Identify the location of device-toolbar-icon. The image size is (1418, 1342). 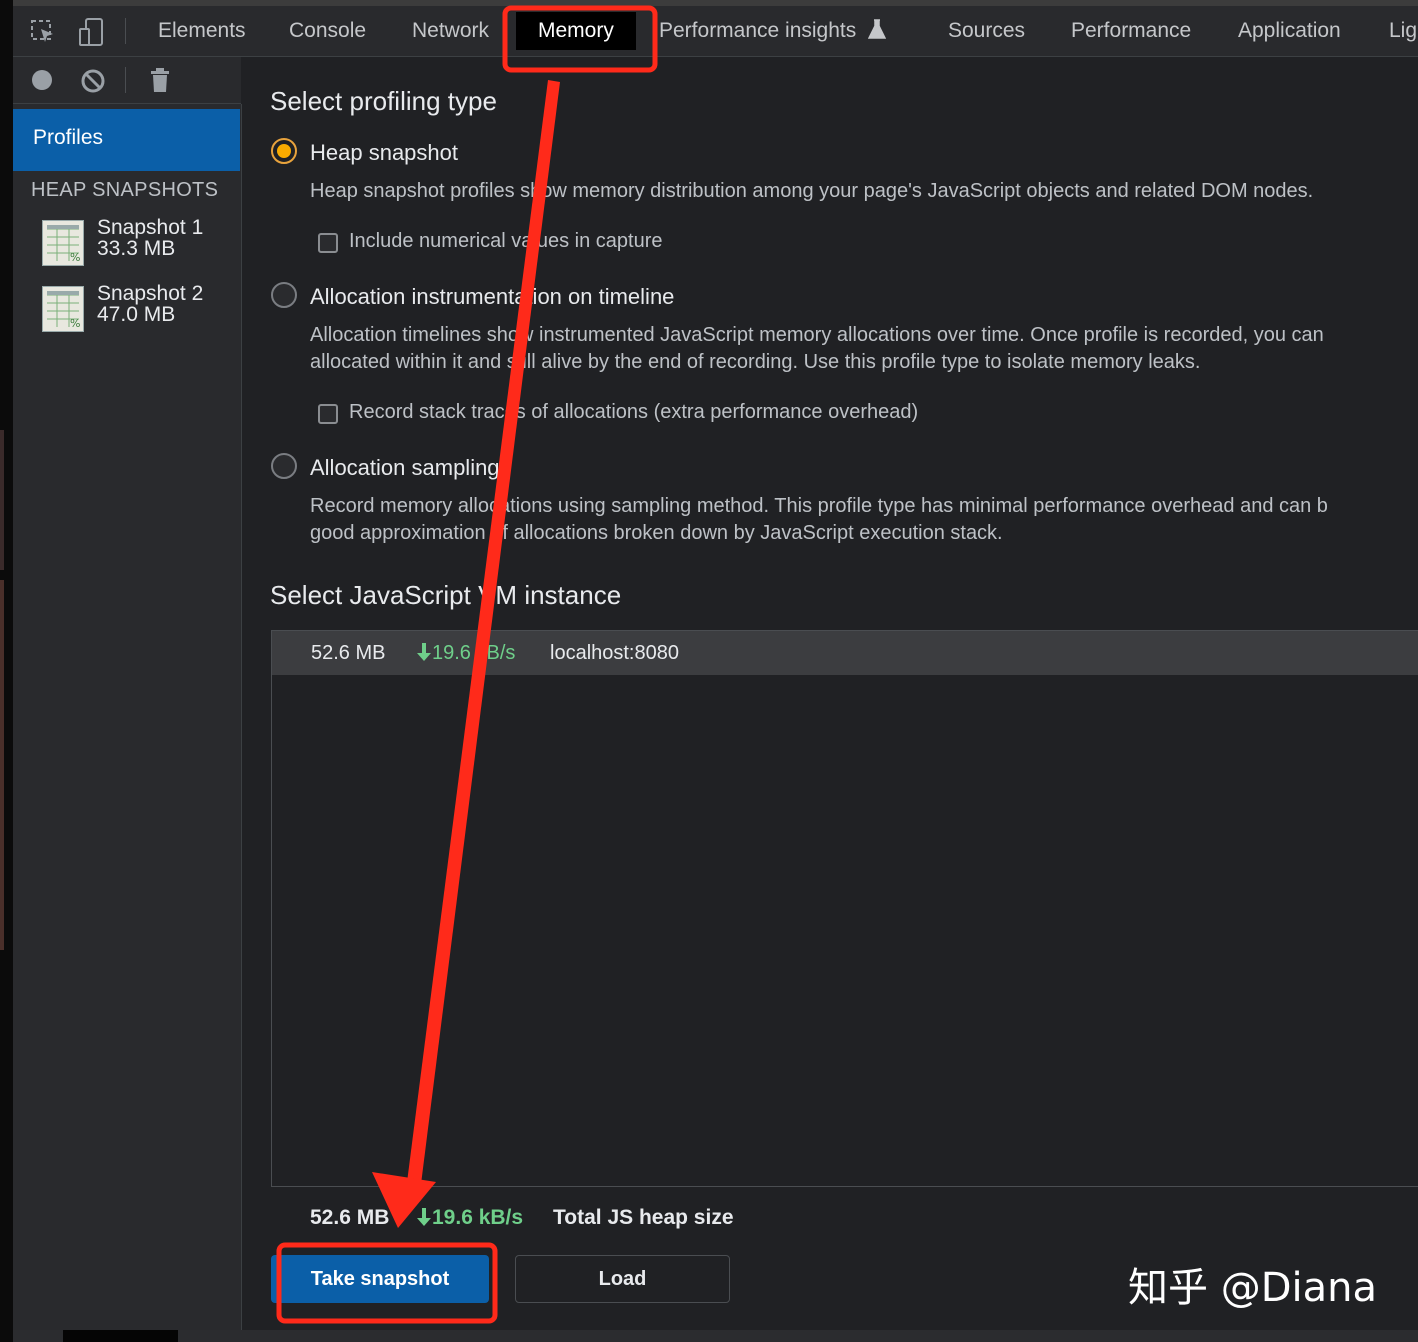
(91, 32).